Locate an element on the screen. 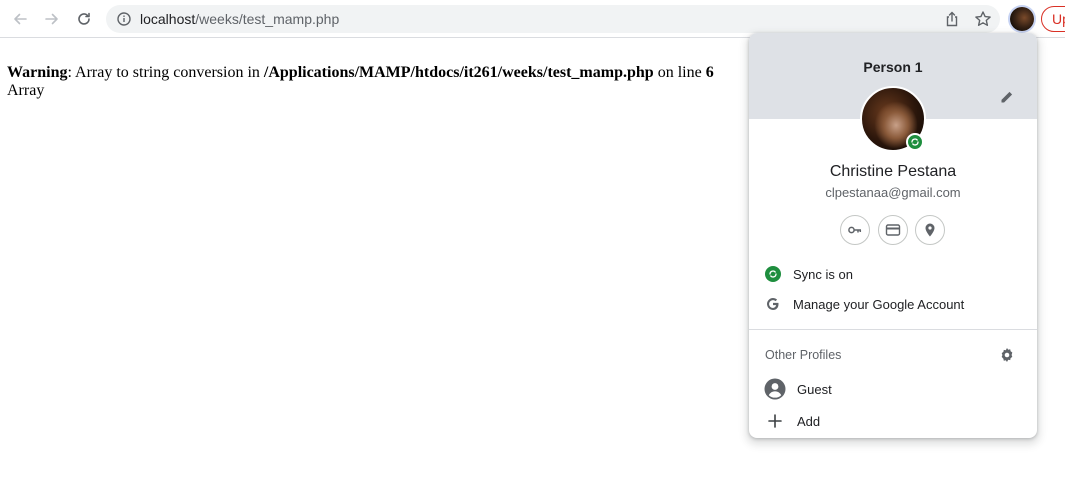 The height and width of the screenshot is (494, 1065). arrow-left-icon is located at coordinates (20, 19).